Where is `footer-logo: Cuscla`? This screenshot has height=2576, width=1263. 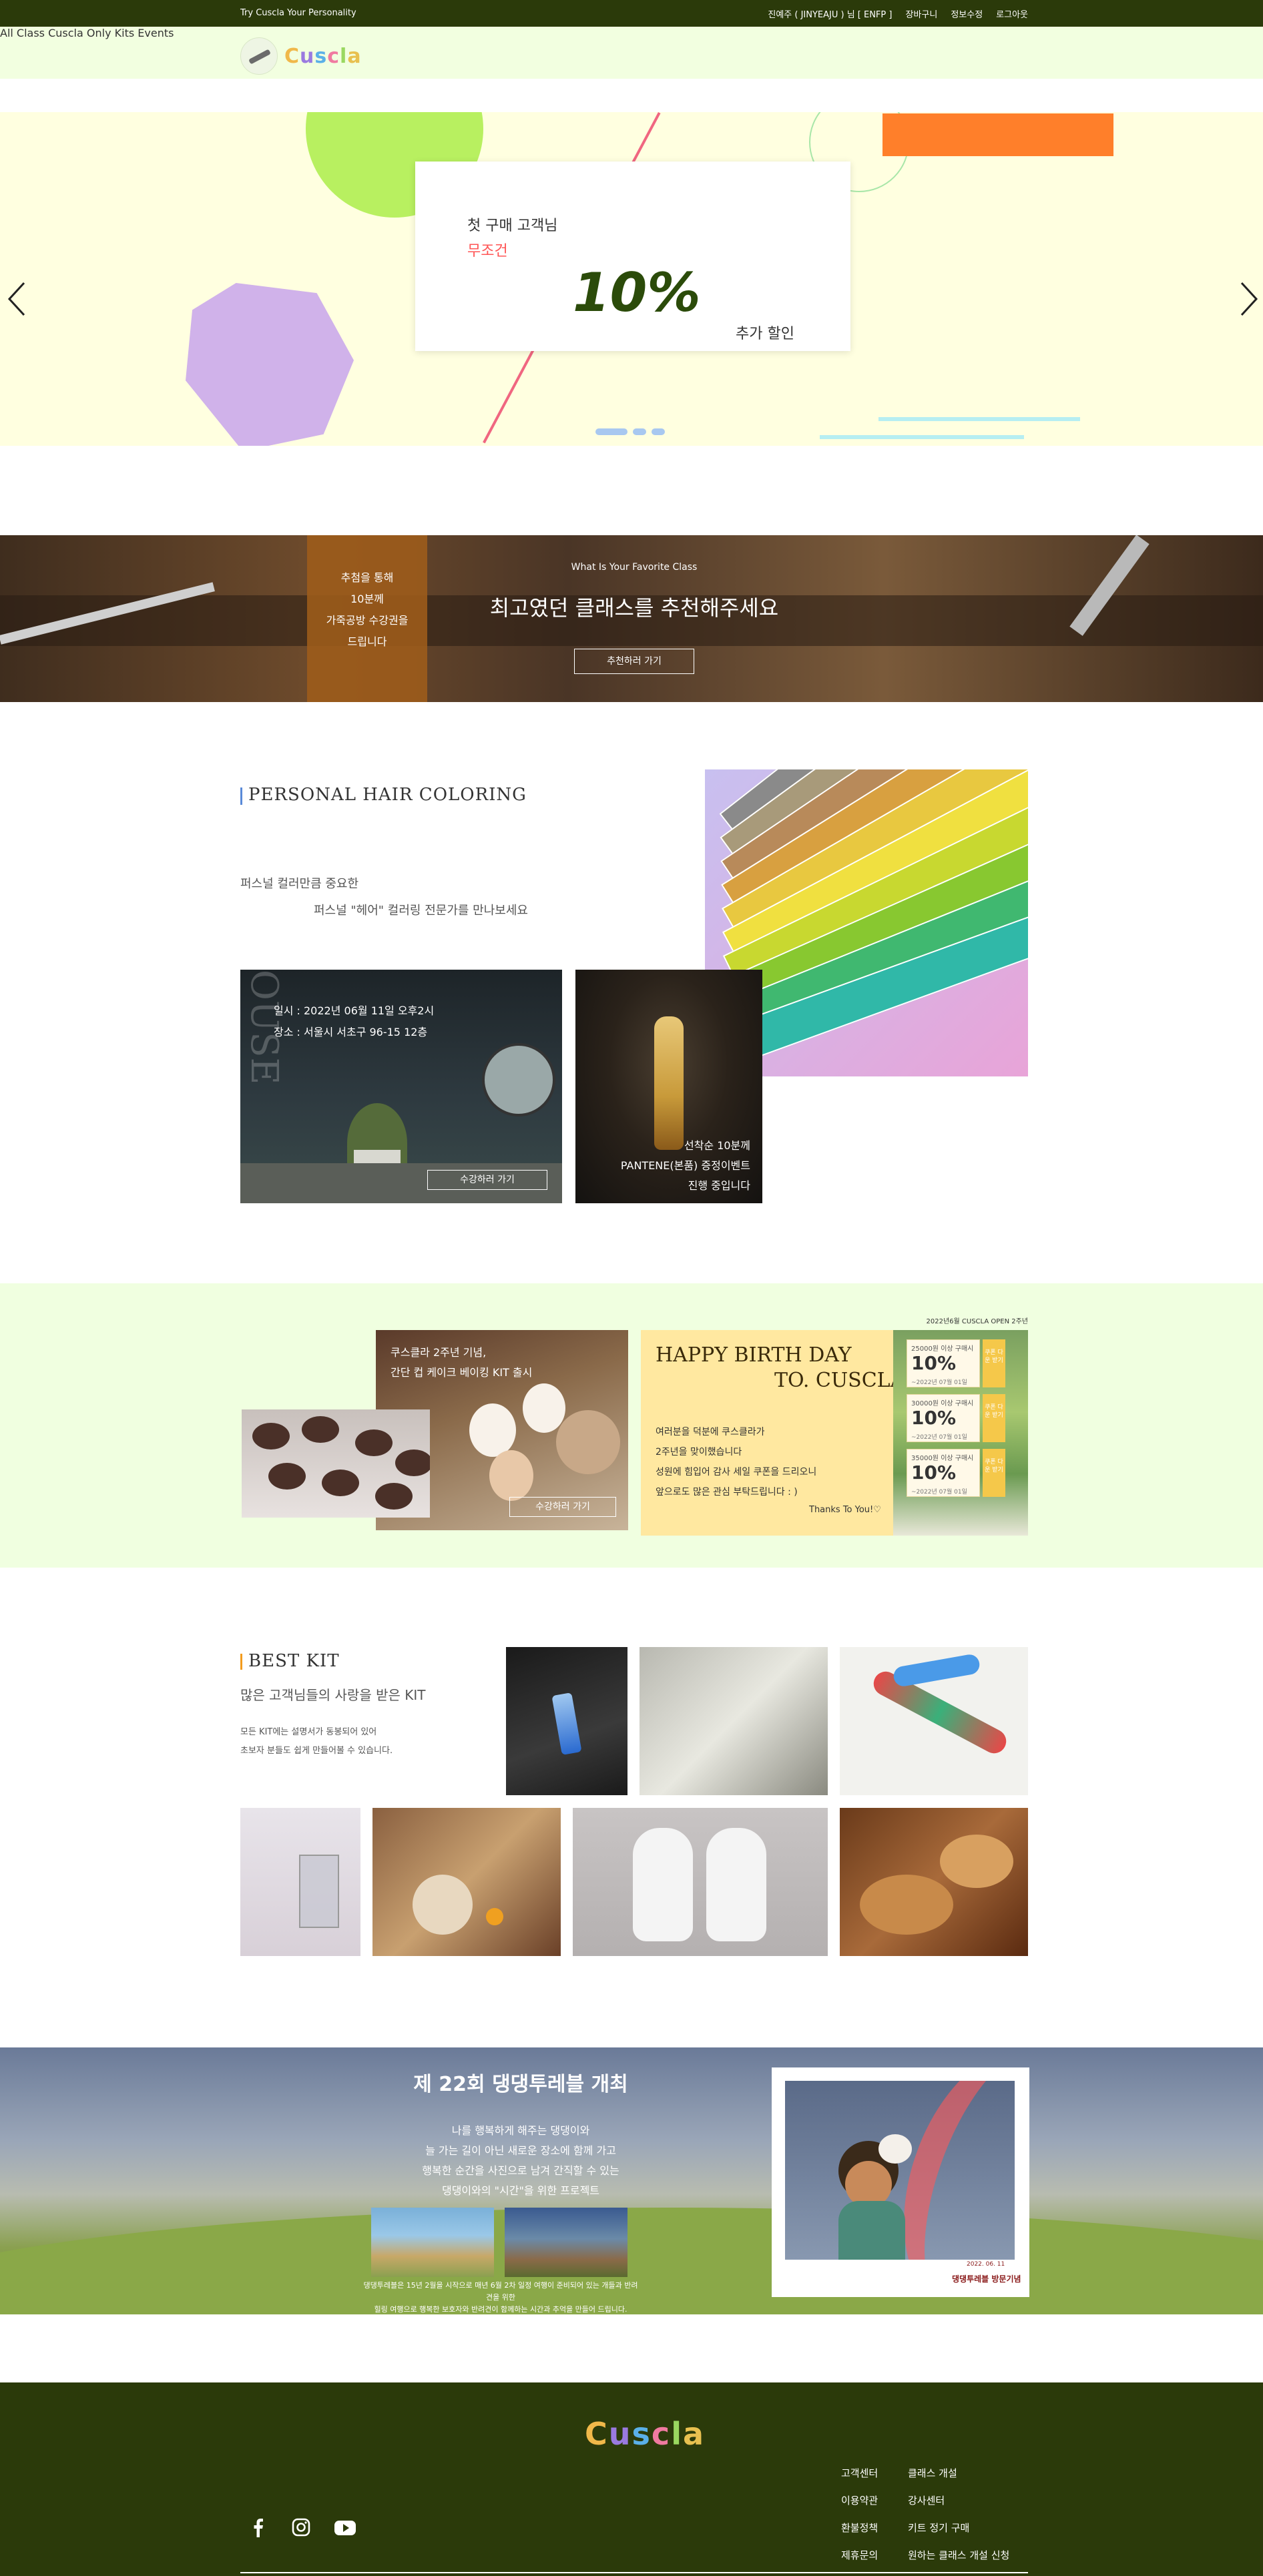 footer-logo: Cuscla is located at coordinates (645, 2434).